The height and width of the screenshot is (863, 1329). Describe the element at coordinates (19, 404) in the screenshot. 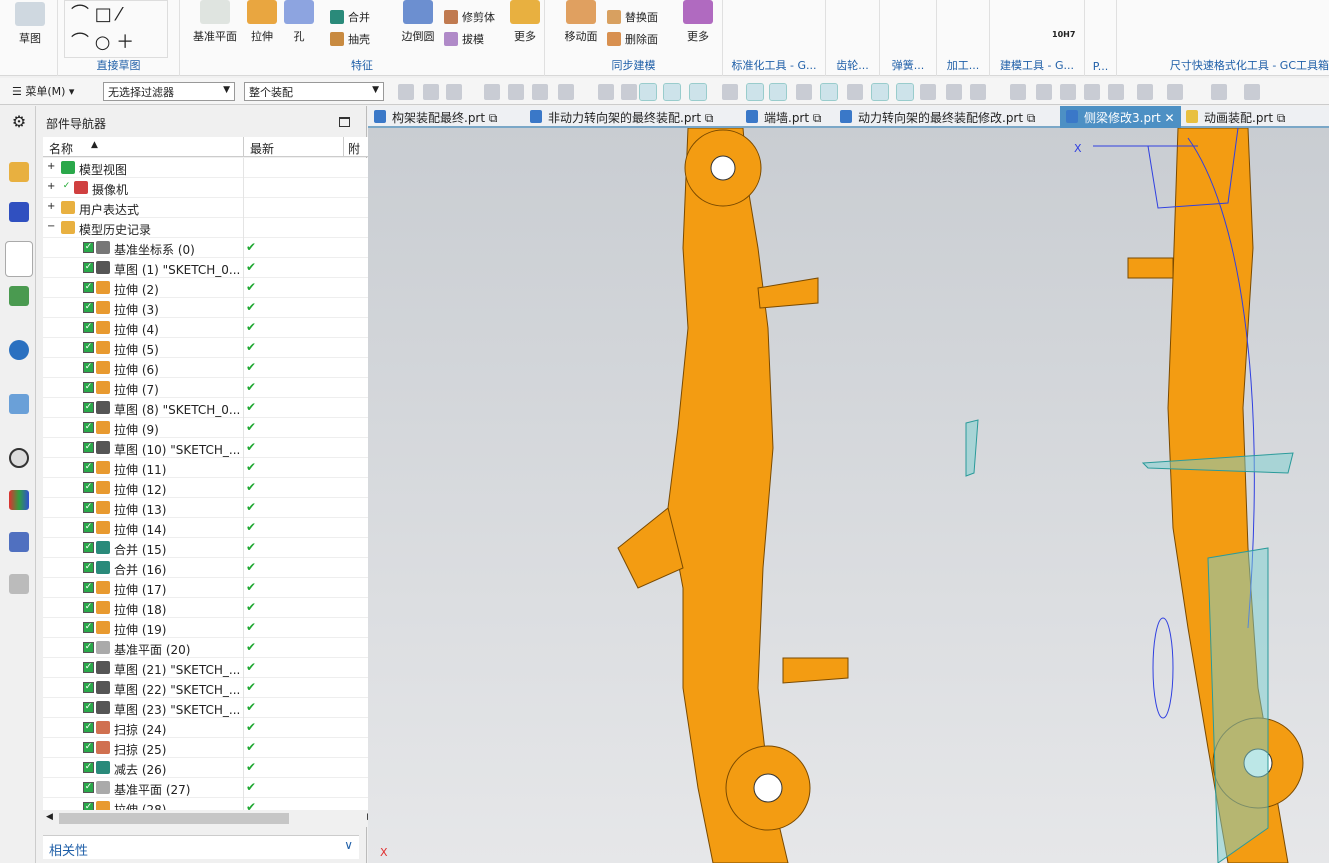

I see `web-browser-icon` at that location.